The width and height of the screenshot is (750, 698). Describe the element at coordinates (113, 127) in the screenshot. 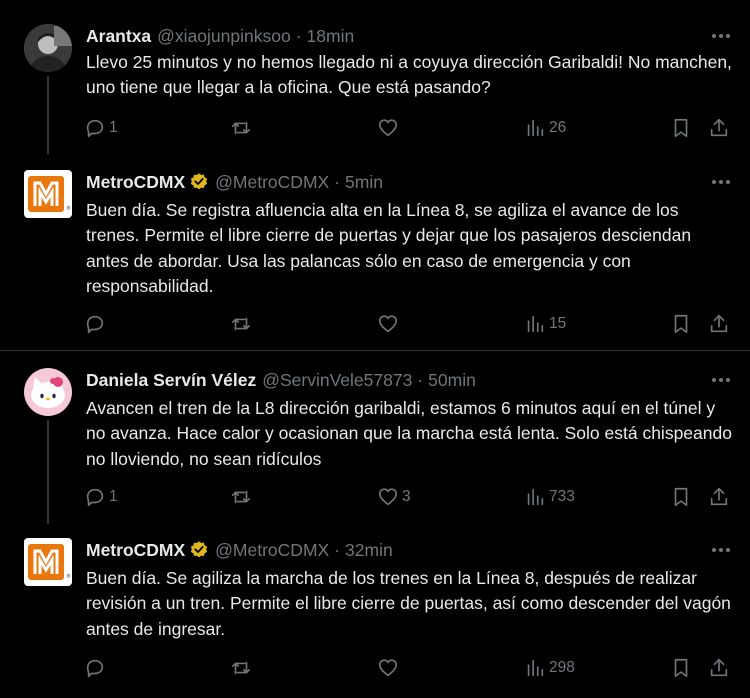

I see `reply-count: 1` at that location.